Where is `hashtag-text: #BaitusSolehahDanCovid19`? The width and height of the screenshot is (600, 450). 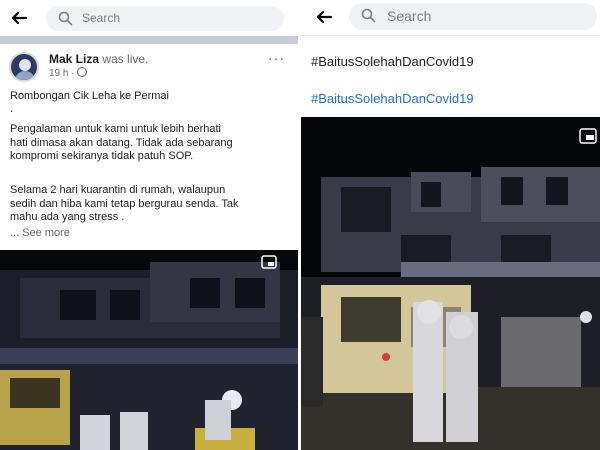 hashtag-text: #BaitusSolehahDanCovid19 is located at coordinates (392, 61).